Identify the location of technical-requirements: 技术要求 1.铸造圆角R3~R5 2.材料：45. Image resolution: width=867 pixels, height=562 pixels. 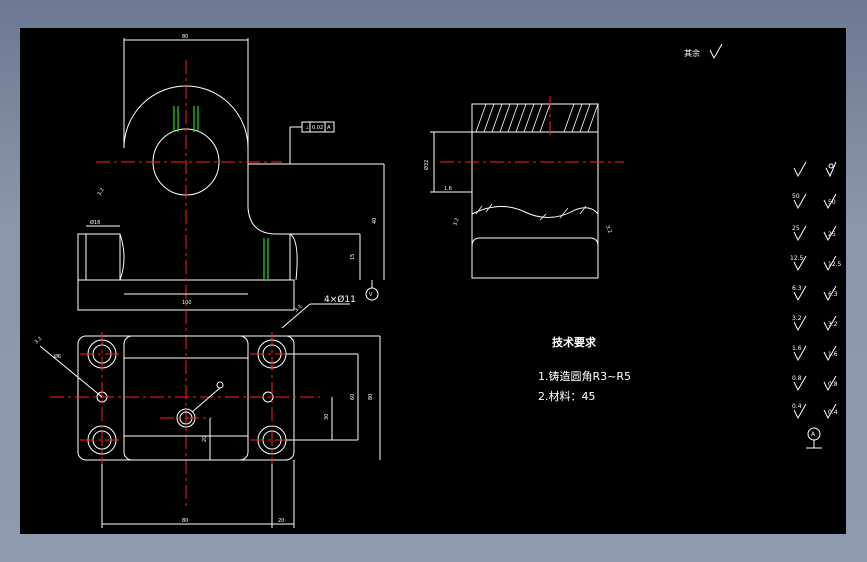
(584, 369).